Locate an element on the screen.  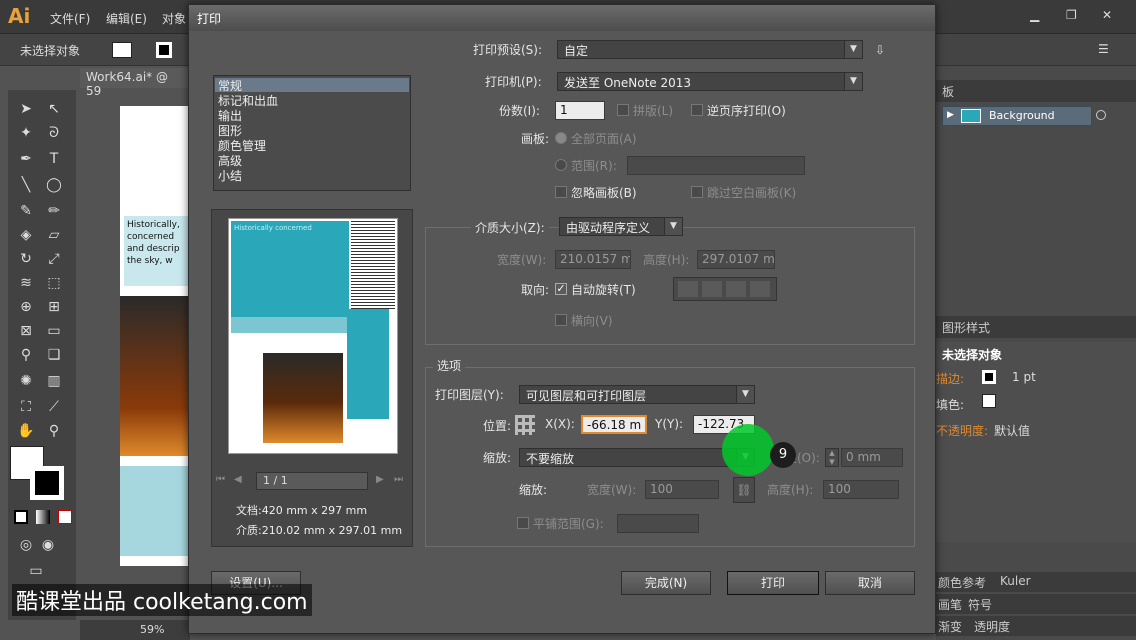
perspective-grid-icon: ⊞ is located at coordinates (54, 307).